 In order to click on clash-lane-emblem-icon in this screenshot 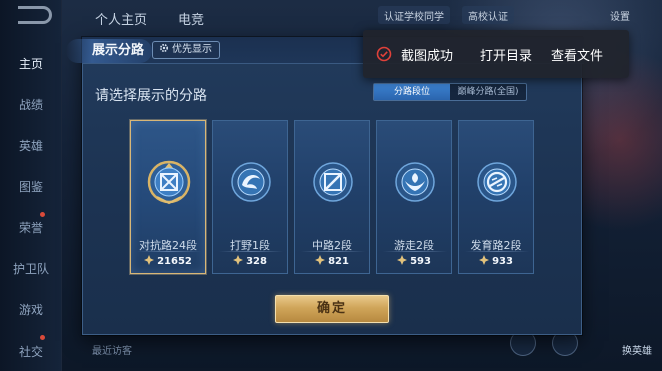, I will do `click(169, 182)`.